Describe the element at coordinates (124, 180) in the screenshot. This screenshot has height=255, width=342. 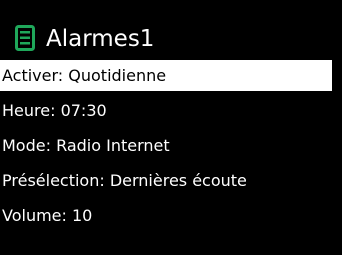
I see `menu-item-label: Présélection: Dernières écoute` at that location.